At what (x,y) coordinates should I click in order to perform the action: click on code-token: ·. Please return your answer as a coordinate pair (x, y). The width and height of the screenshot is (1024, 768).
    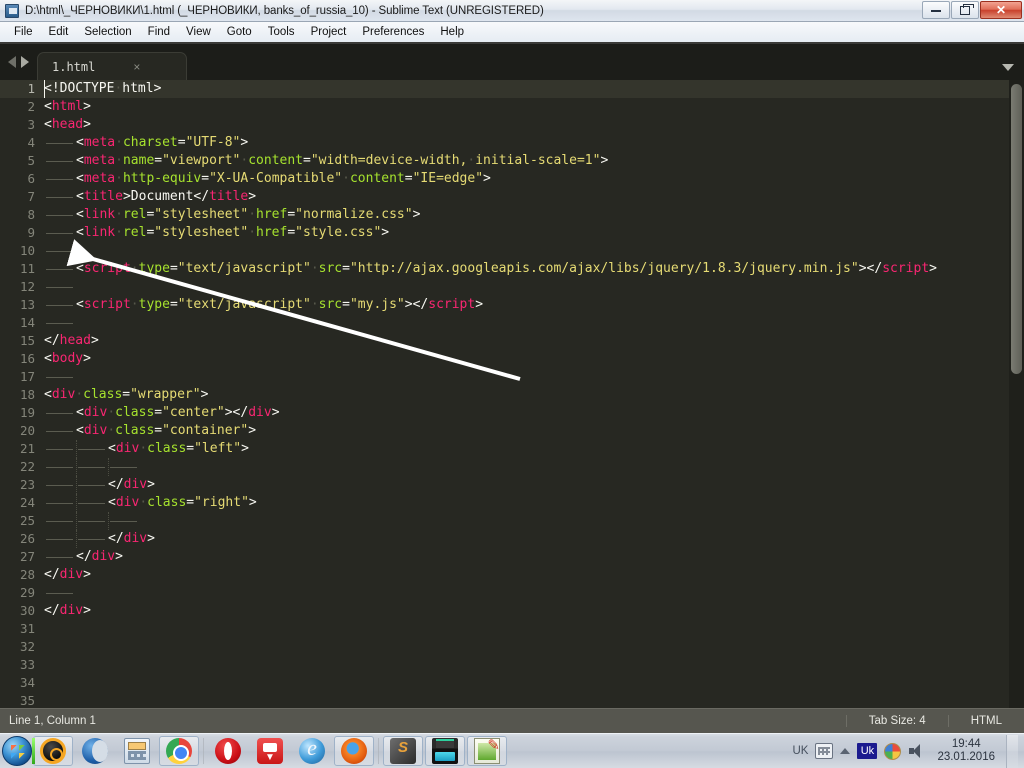
    Looking at the image, I should click on (119, 178).